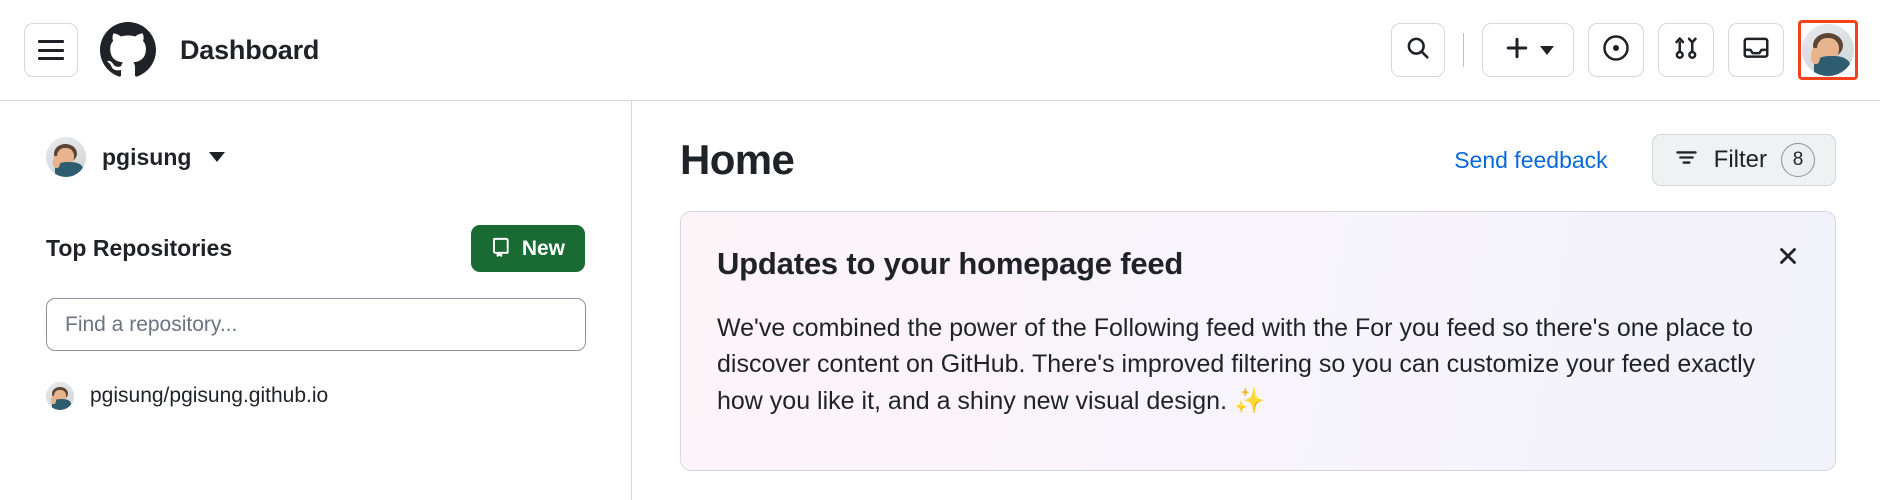  I want to click on issues-button, so click(1616, 50).